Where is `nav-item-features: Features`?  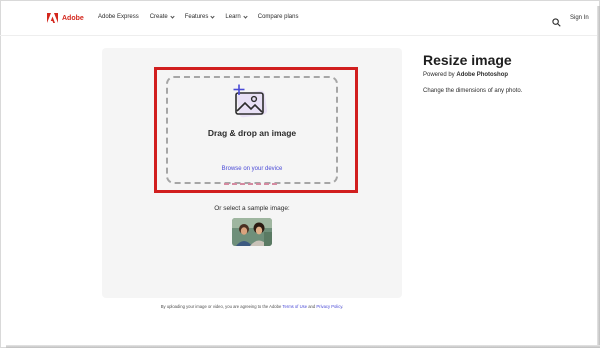 nav-item-features: Features is located at coordinates (200, 16).